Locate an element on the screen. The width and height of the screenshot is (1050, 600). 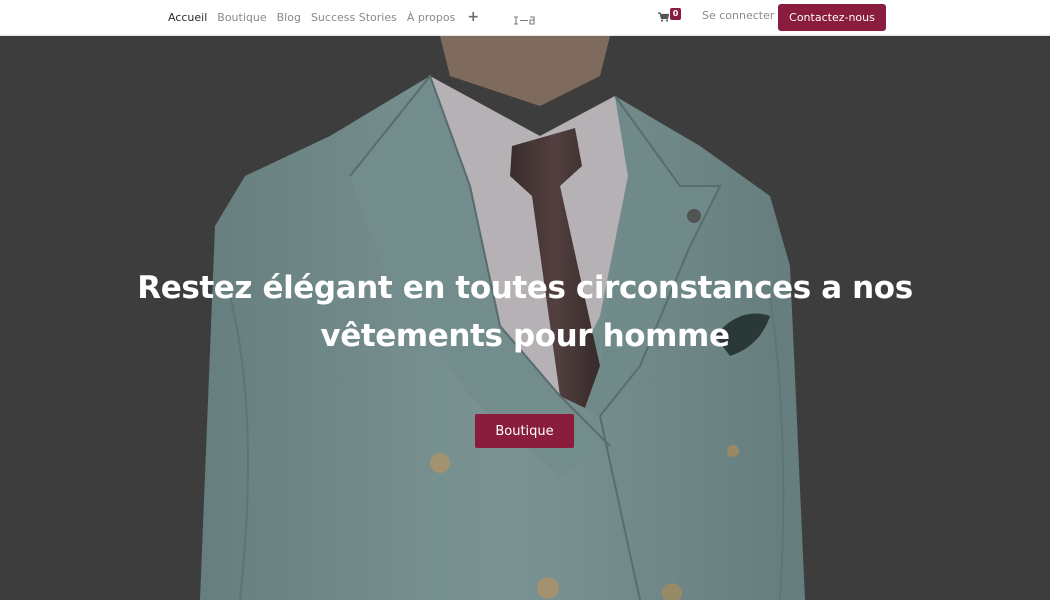
nav-link-boutique: Boutique is located at coordinates (241, 17).